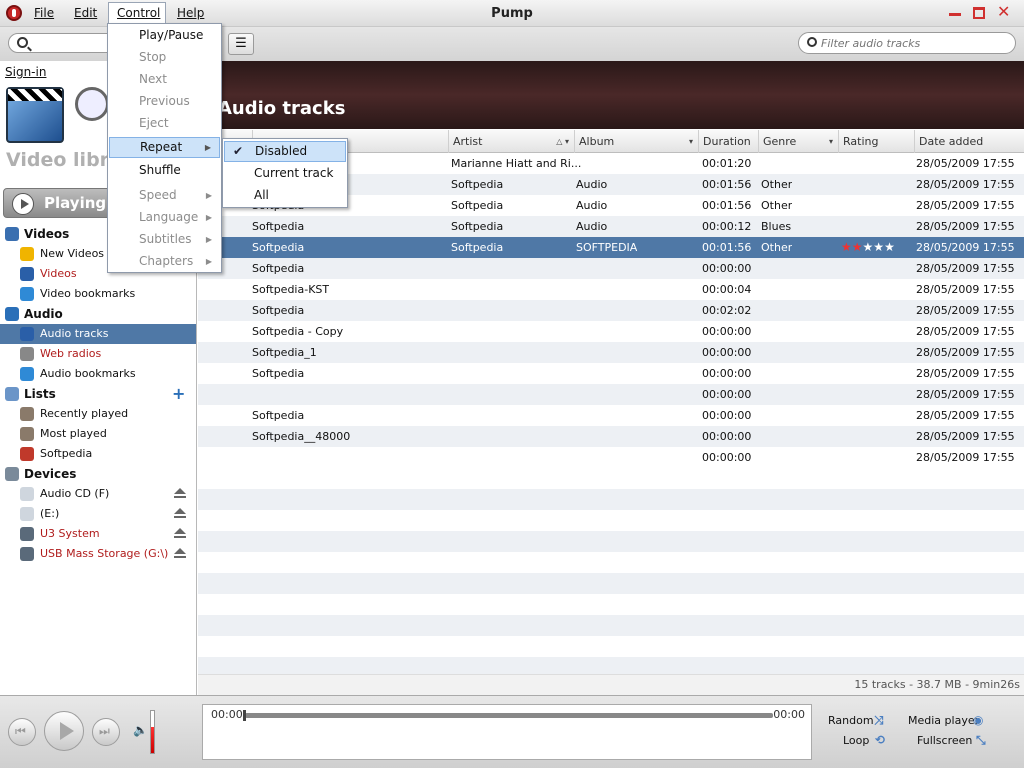 The image size is (1024, 768). What do you see at coordinates (98, 414) in the screenshot?
I see `sidebar-item-recently-played: Recently played` at bounding box center [98, 414].